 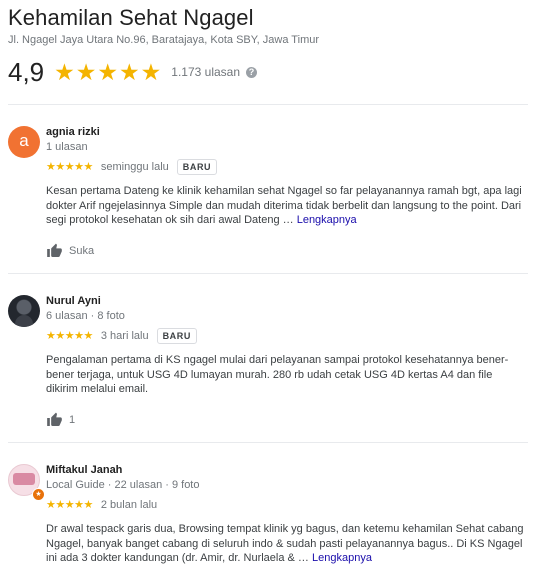 What do you see at coordinates (24, 142) in the screenshot?
I see `avatar: a` at bounding box center [24, 142].